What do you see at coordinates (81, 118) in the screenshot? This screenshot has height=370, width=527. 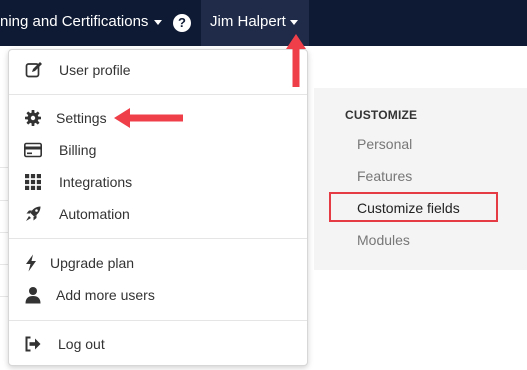 I see `menu-label-settings: Settings` at bounding box center [81, 118].